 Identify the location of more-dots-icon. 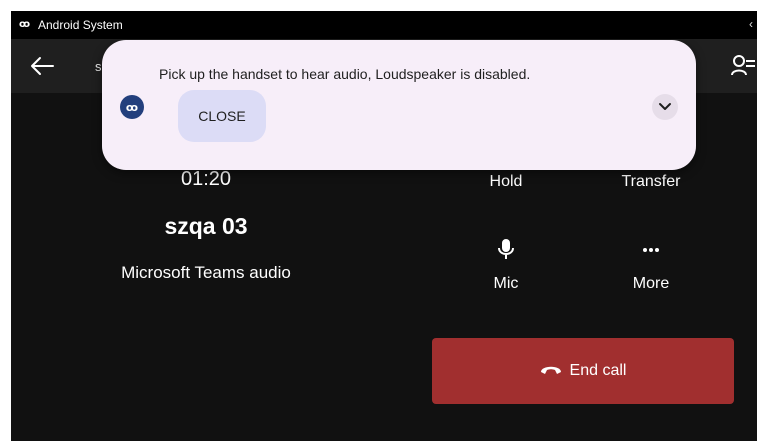
(651, 249).